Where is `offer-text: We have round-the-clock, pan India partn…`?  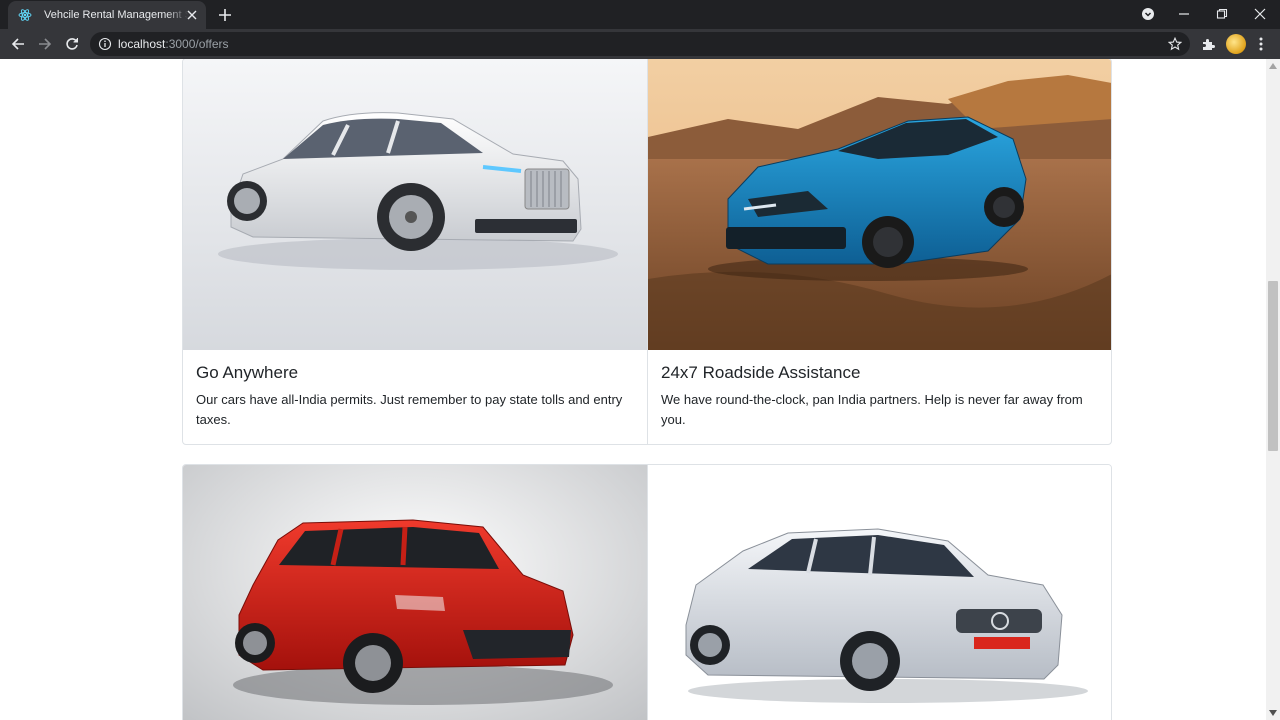
offer-text: We have round-the-clock, pan India partn… is located at coordinates (872, 409).